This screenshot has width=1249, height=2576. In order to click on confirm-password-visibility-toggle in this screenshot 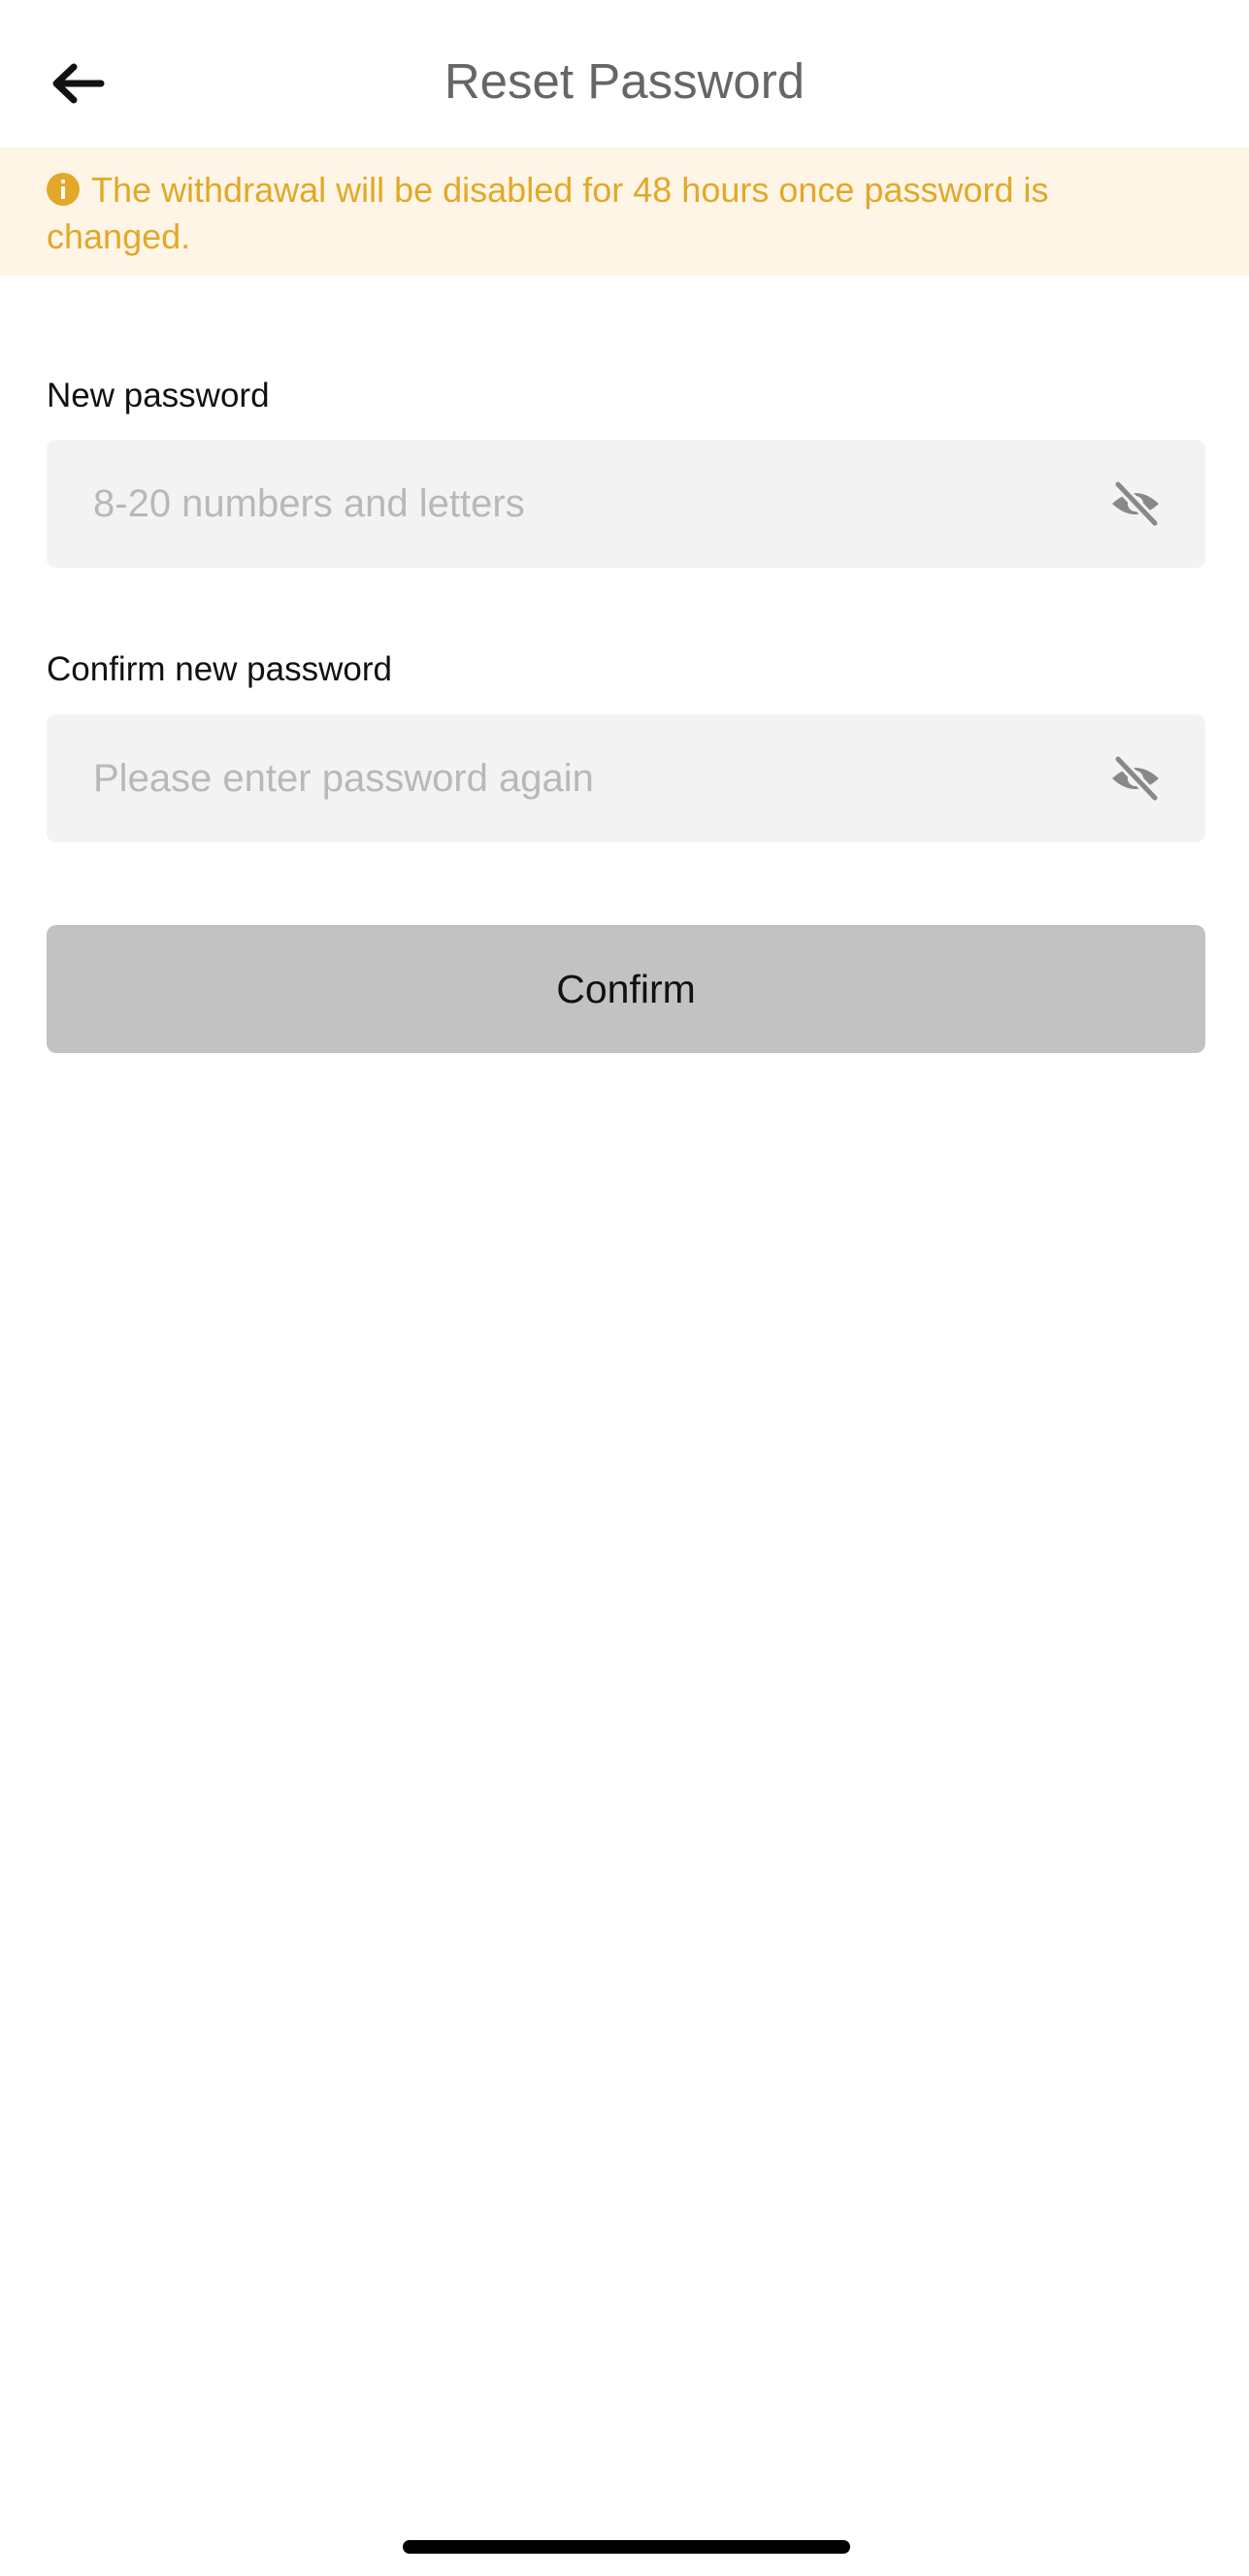, I will do `click(1135, 778)`.